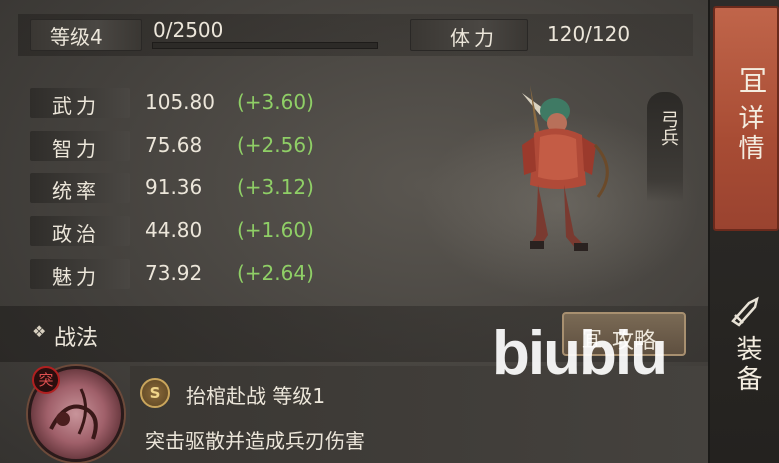 The height and width of the screenshot is (463, 779). I want to click on exp-text: 0/2500, so click(188, 30).